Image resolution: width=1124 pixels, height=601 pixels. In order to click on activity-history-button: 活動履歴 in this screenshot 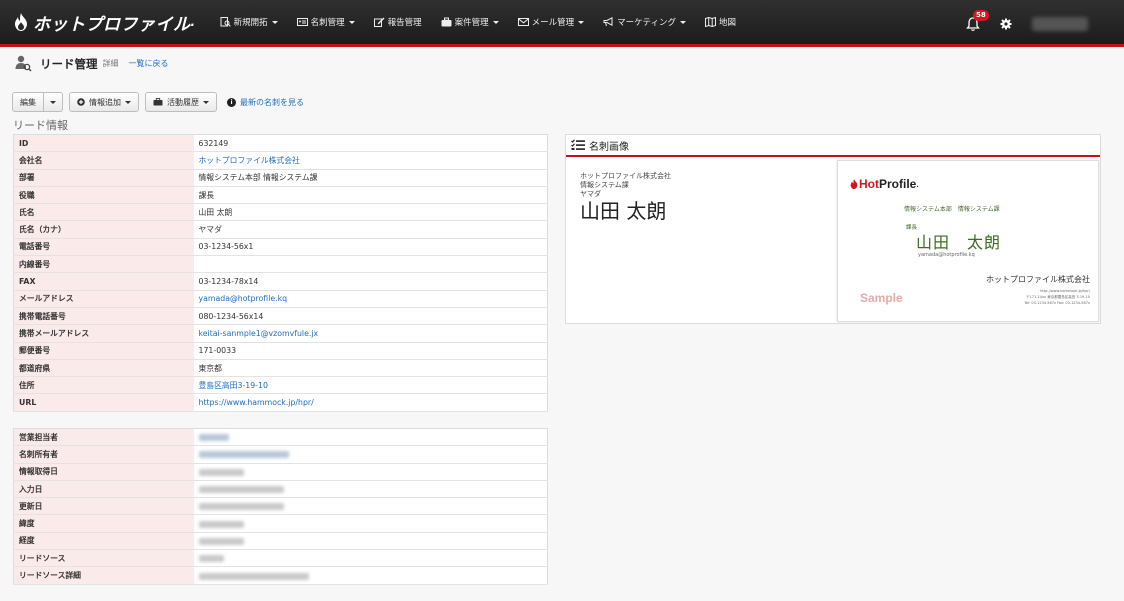, I will do `click(181, 102)`.